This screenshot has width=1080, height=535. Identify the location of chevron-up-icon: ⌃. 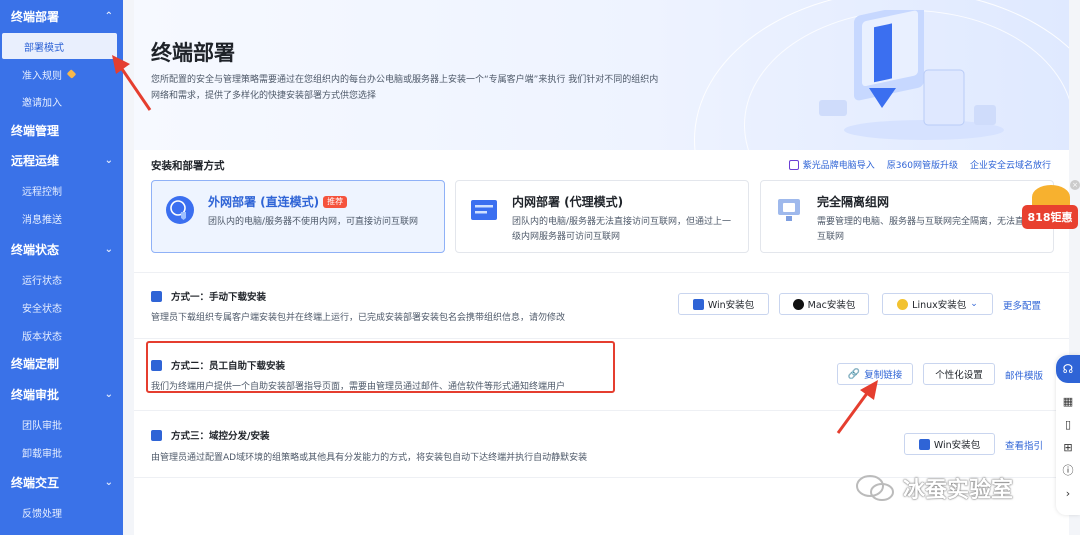
(108, 16).